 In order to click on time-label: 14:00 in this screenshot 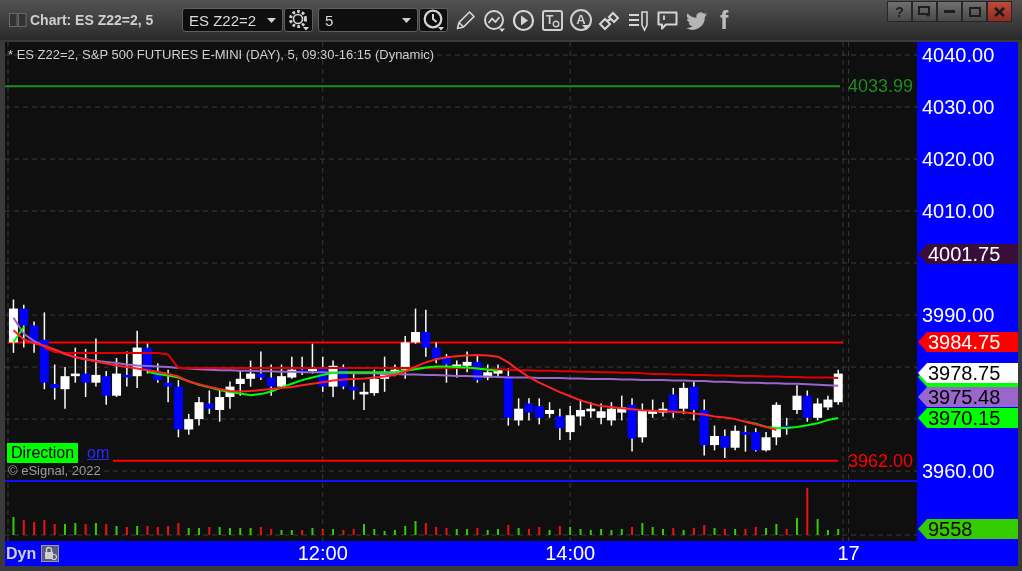, I will do `click(570, 553)`.